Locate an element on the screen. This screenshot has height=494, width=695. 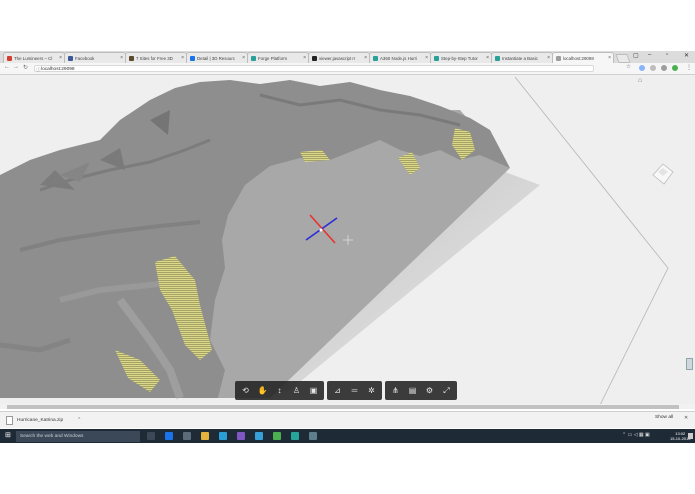
menu-icon: ⋮ is located at coordinates (689, 67).